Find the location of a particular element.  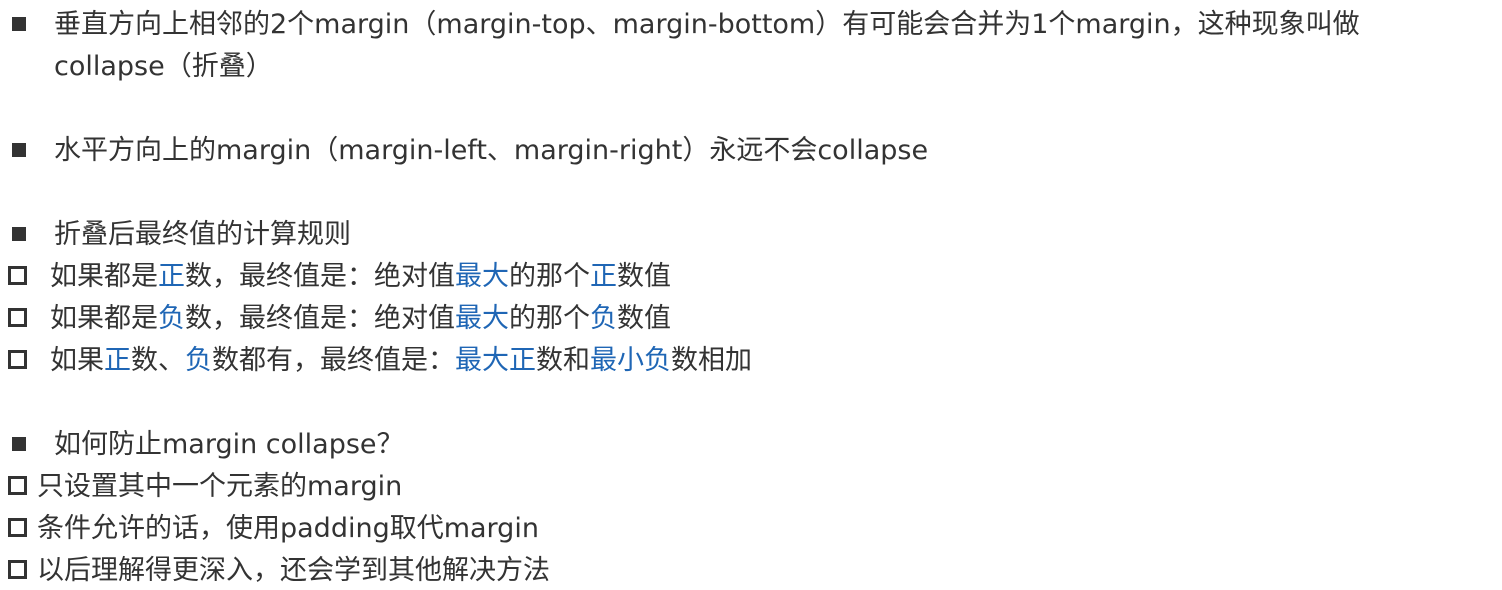

bullet-item-vertical-collapse-cont: collapse（折叠） is located at coordinates (163, 67).